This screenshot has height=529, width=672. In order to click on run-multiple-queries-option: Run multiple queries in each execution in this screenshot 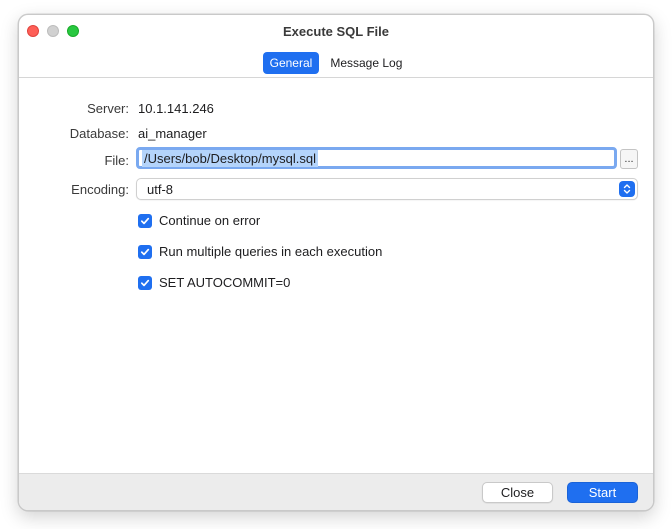, I will do `click(260, 251)`.